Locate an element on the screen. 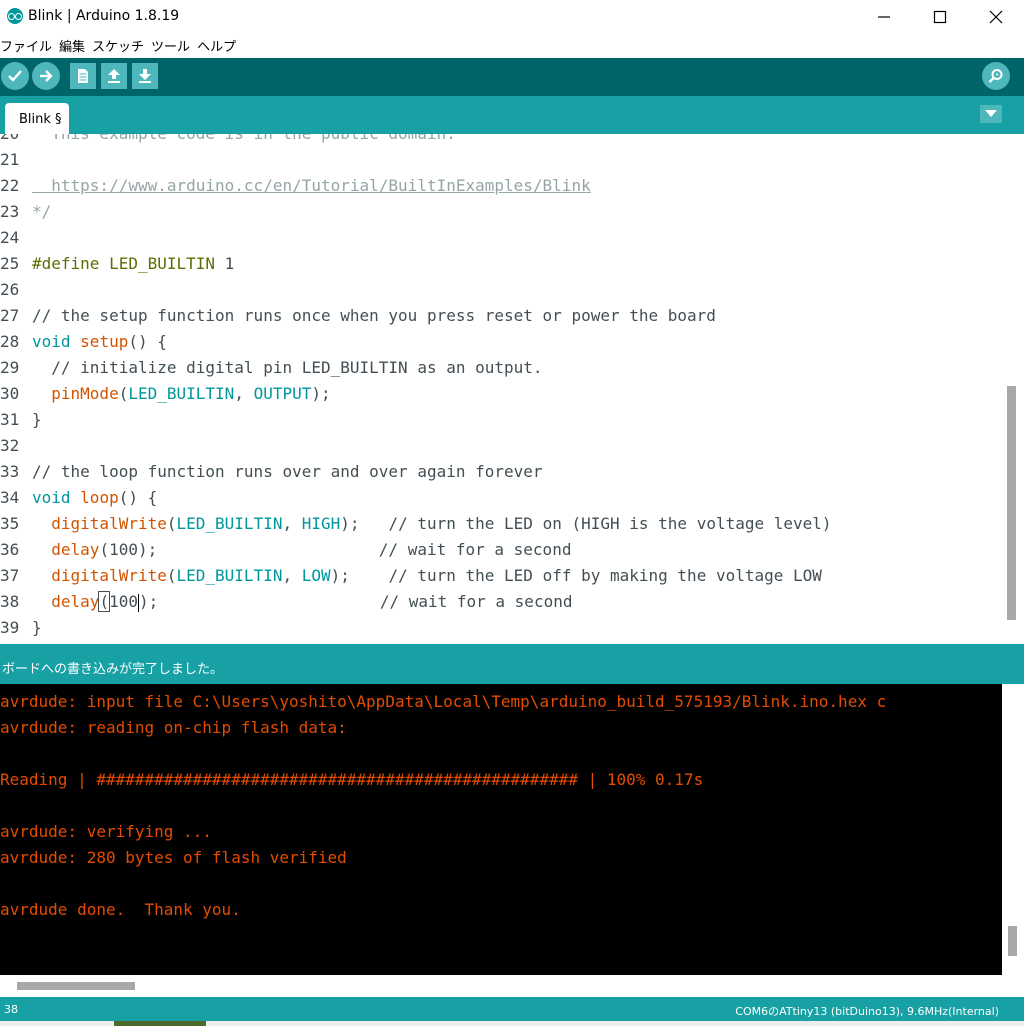  verify-button is located at coordinates (15, 76).